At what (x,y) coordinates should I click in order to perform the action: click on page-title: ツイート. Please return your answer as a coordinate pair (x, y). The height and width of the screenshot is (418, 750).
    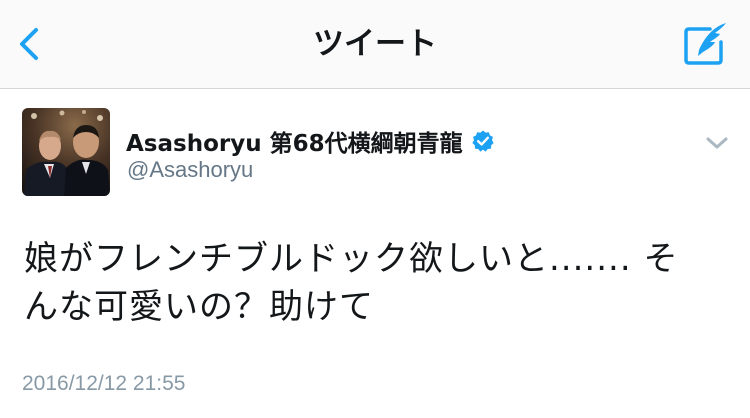
    Looking at the image, I should click on (375, 44).